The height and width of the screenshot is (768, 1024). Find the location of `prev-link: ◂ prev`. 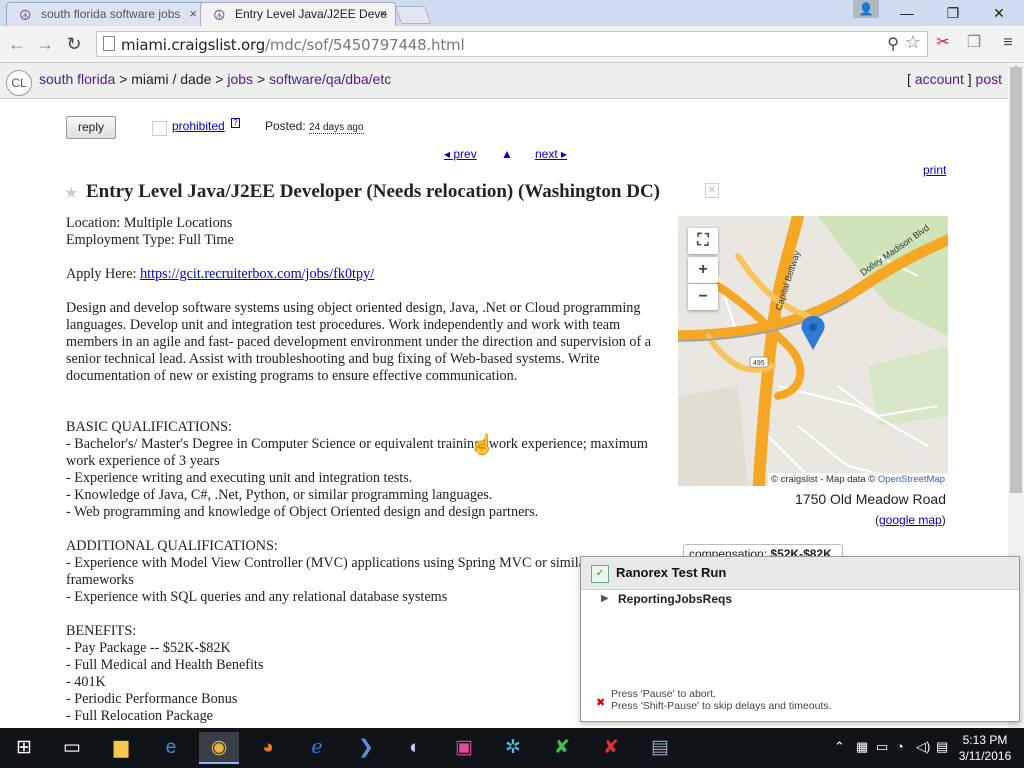

prev-link: ◂ prev is located at coordinates (460, 154).